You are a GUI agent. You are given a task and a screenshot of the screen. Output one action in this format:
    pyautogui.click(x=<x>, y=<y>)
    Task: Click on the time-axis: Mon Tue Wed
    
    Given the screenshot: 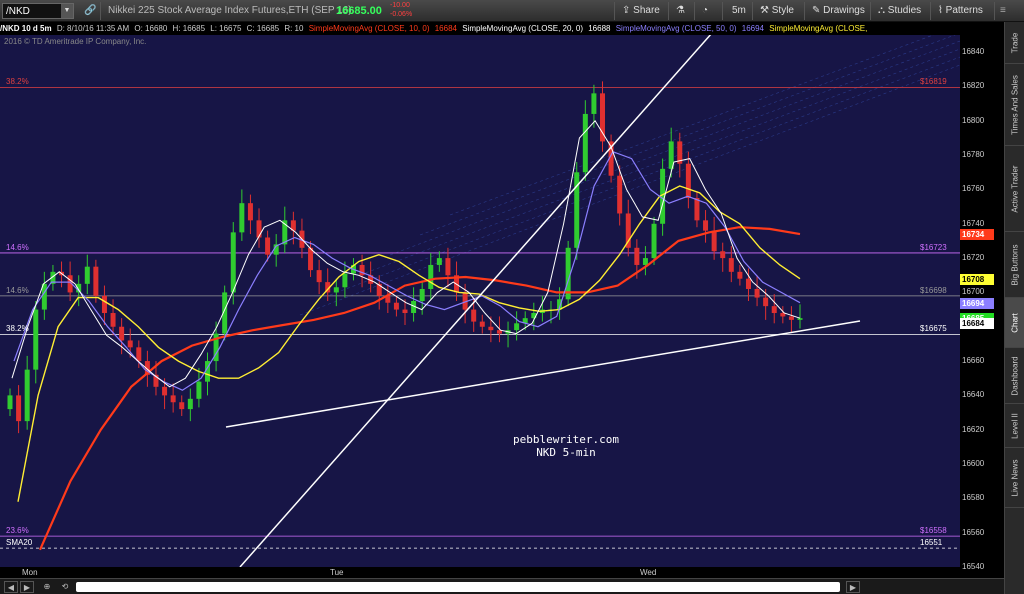 What is the action you would take?
    pyautogui.click(x=480, y=572)
    